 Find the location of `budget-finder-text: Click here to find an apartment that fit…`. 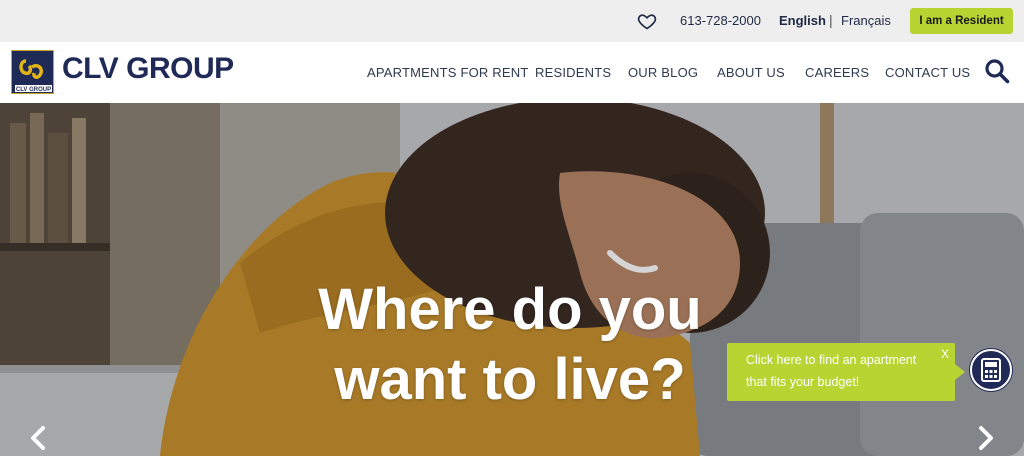

budget-finder-text: Click here to find an apartment that fit… is located at coordinates (841, 371).